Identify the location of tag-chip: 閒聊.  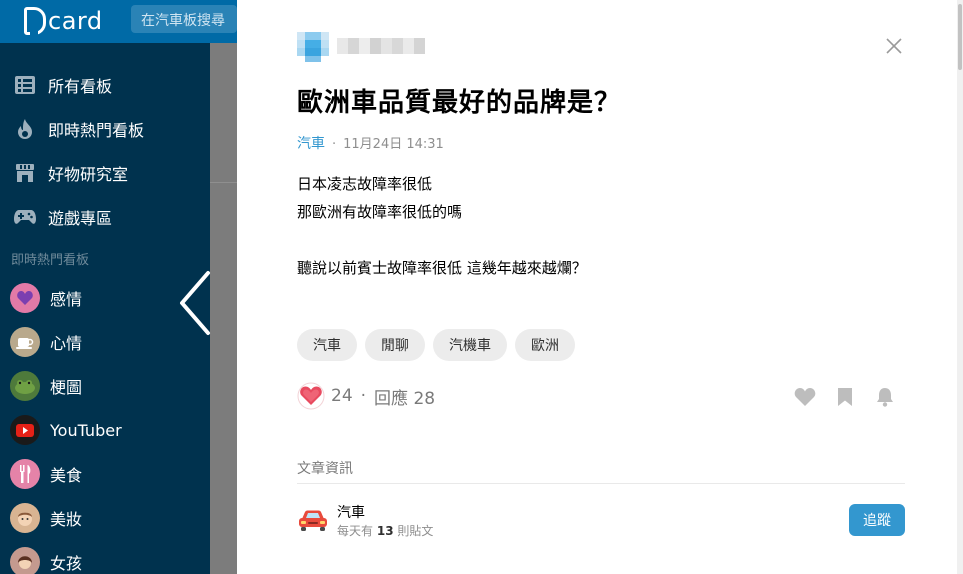
(395, 345).